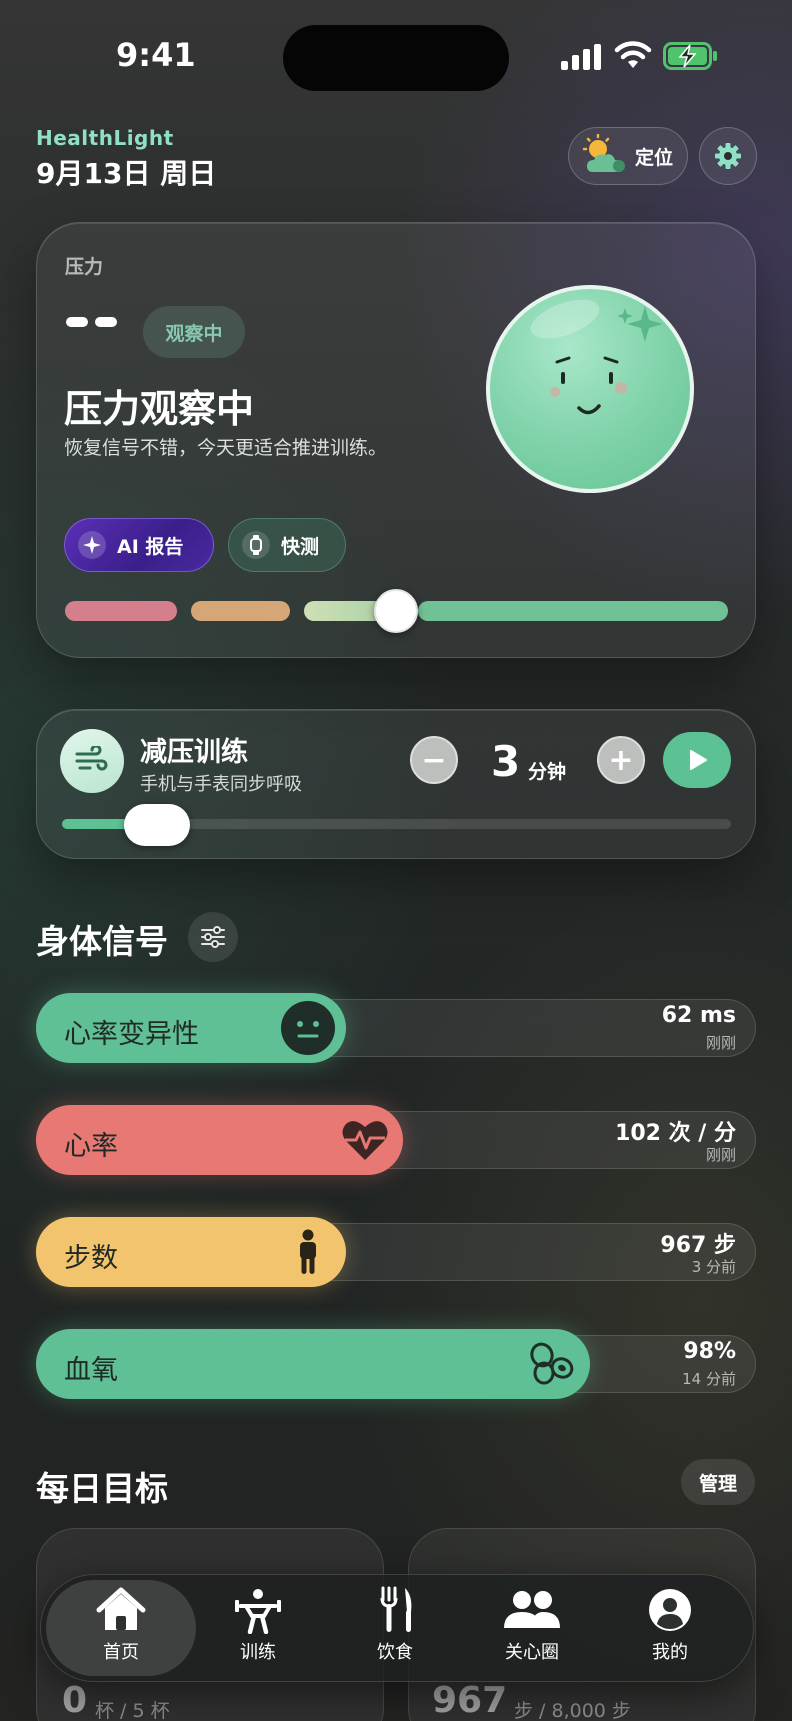 This screenshot has height=1721, width=792. Describe the element at coordinates (590, 389) in the screenshot. I see `mood-orb-avatar` at that location.